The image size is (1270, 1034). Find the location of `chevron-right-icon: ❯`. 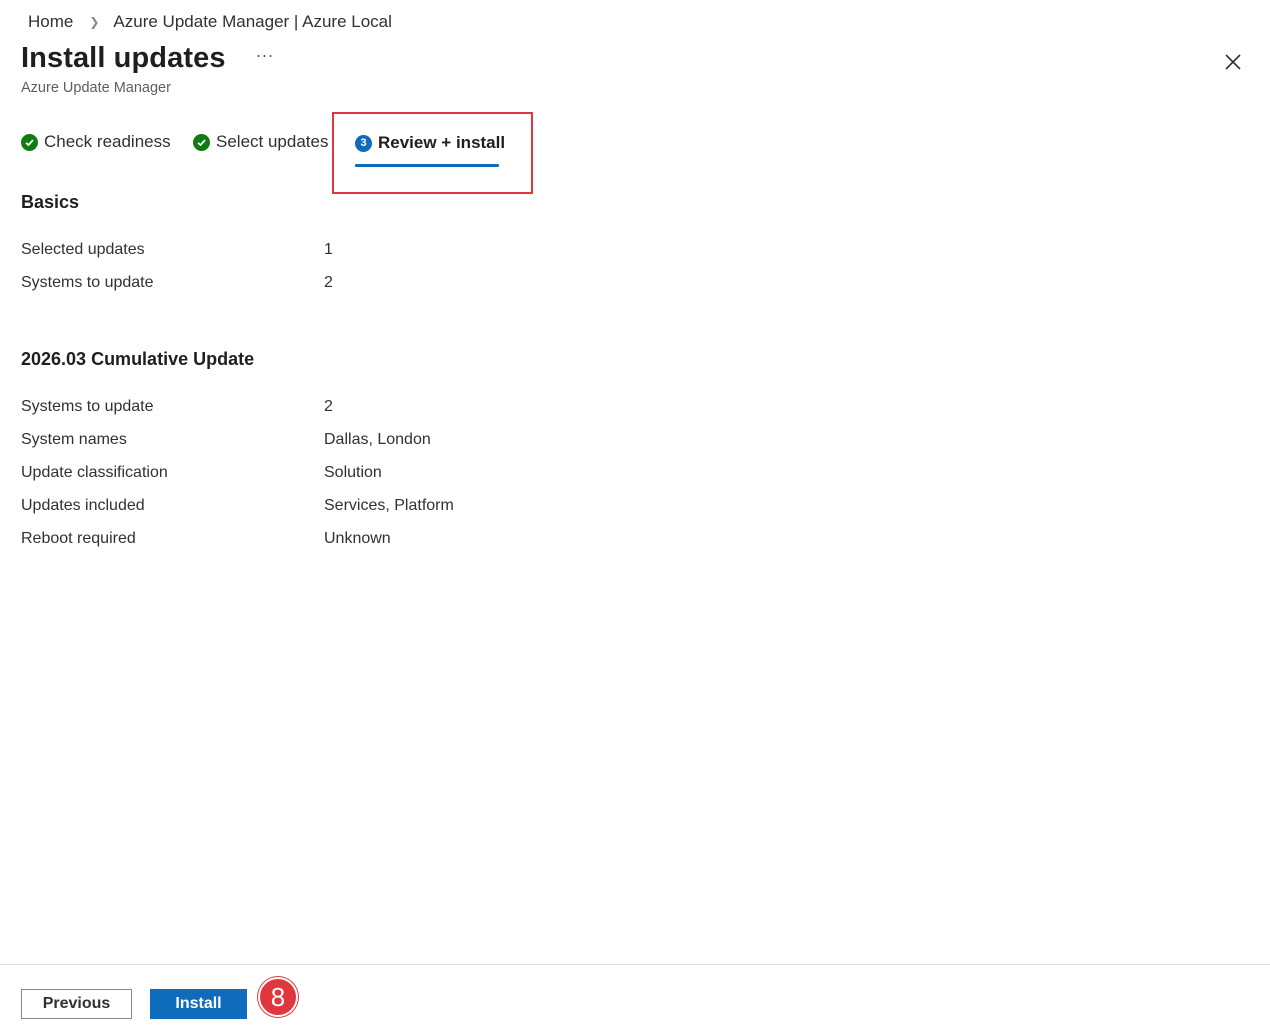

chevron-right-icon: ❯ is located at coordinates (94, 22).